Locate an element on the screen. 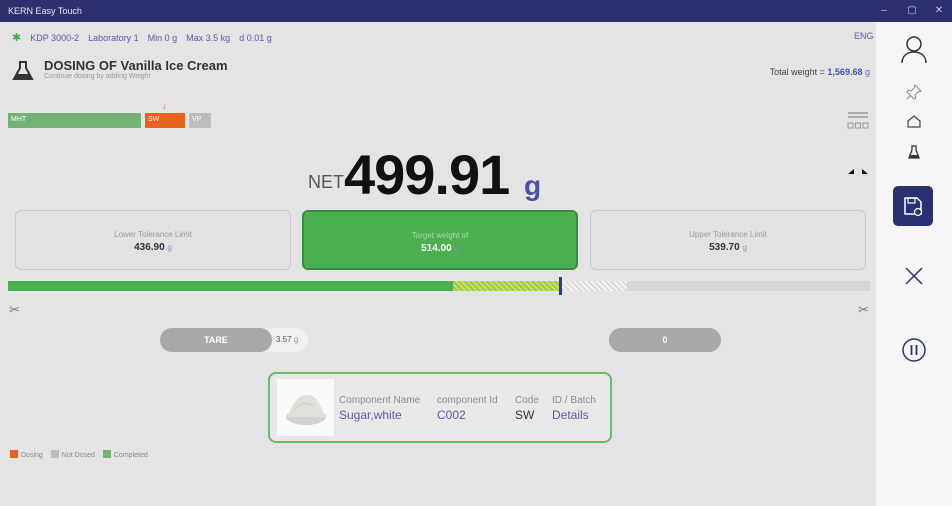  save-button is located at coordinates (913, 206).